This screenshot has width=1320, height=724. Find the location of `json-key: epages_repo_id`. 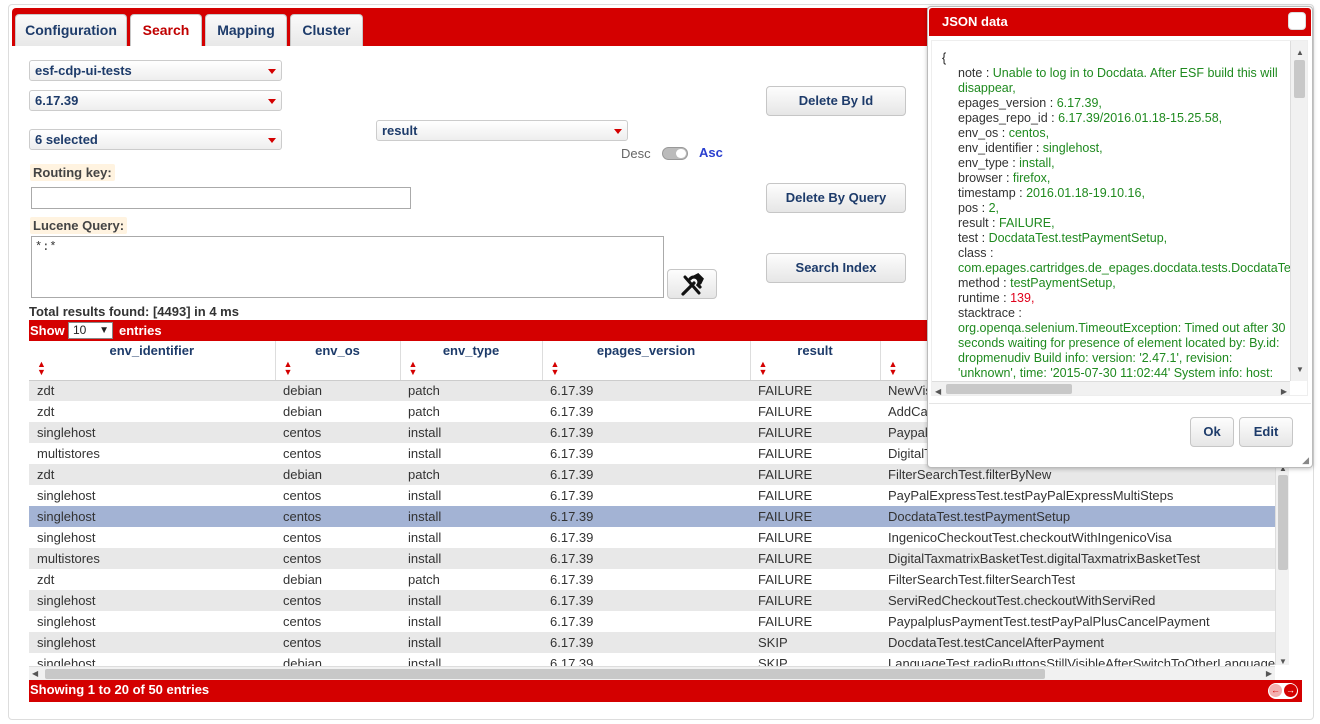

json-key: epages_repo_id is located at coordinates (1003, 118).